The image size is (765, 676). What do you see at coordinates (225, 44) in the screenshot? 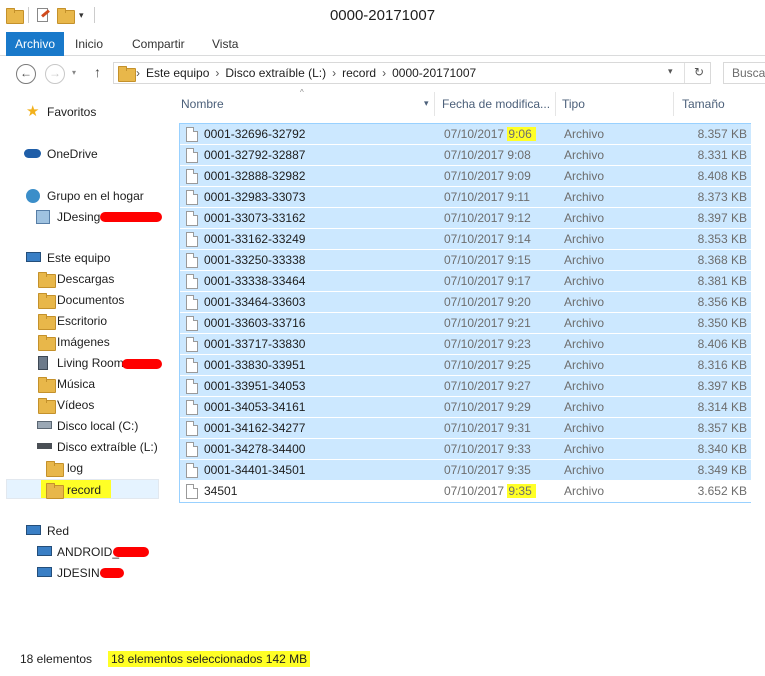
I see `tab-vista: Vista` at bounding box center [225, 44].